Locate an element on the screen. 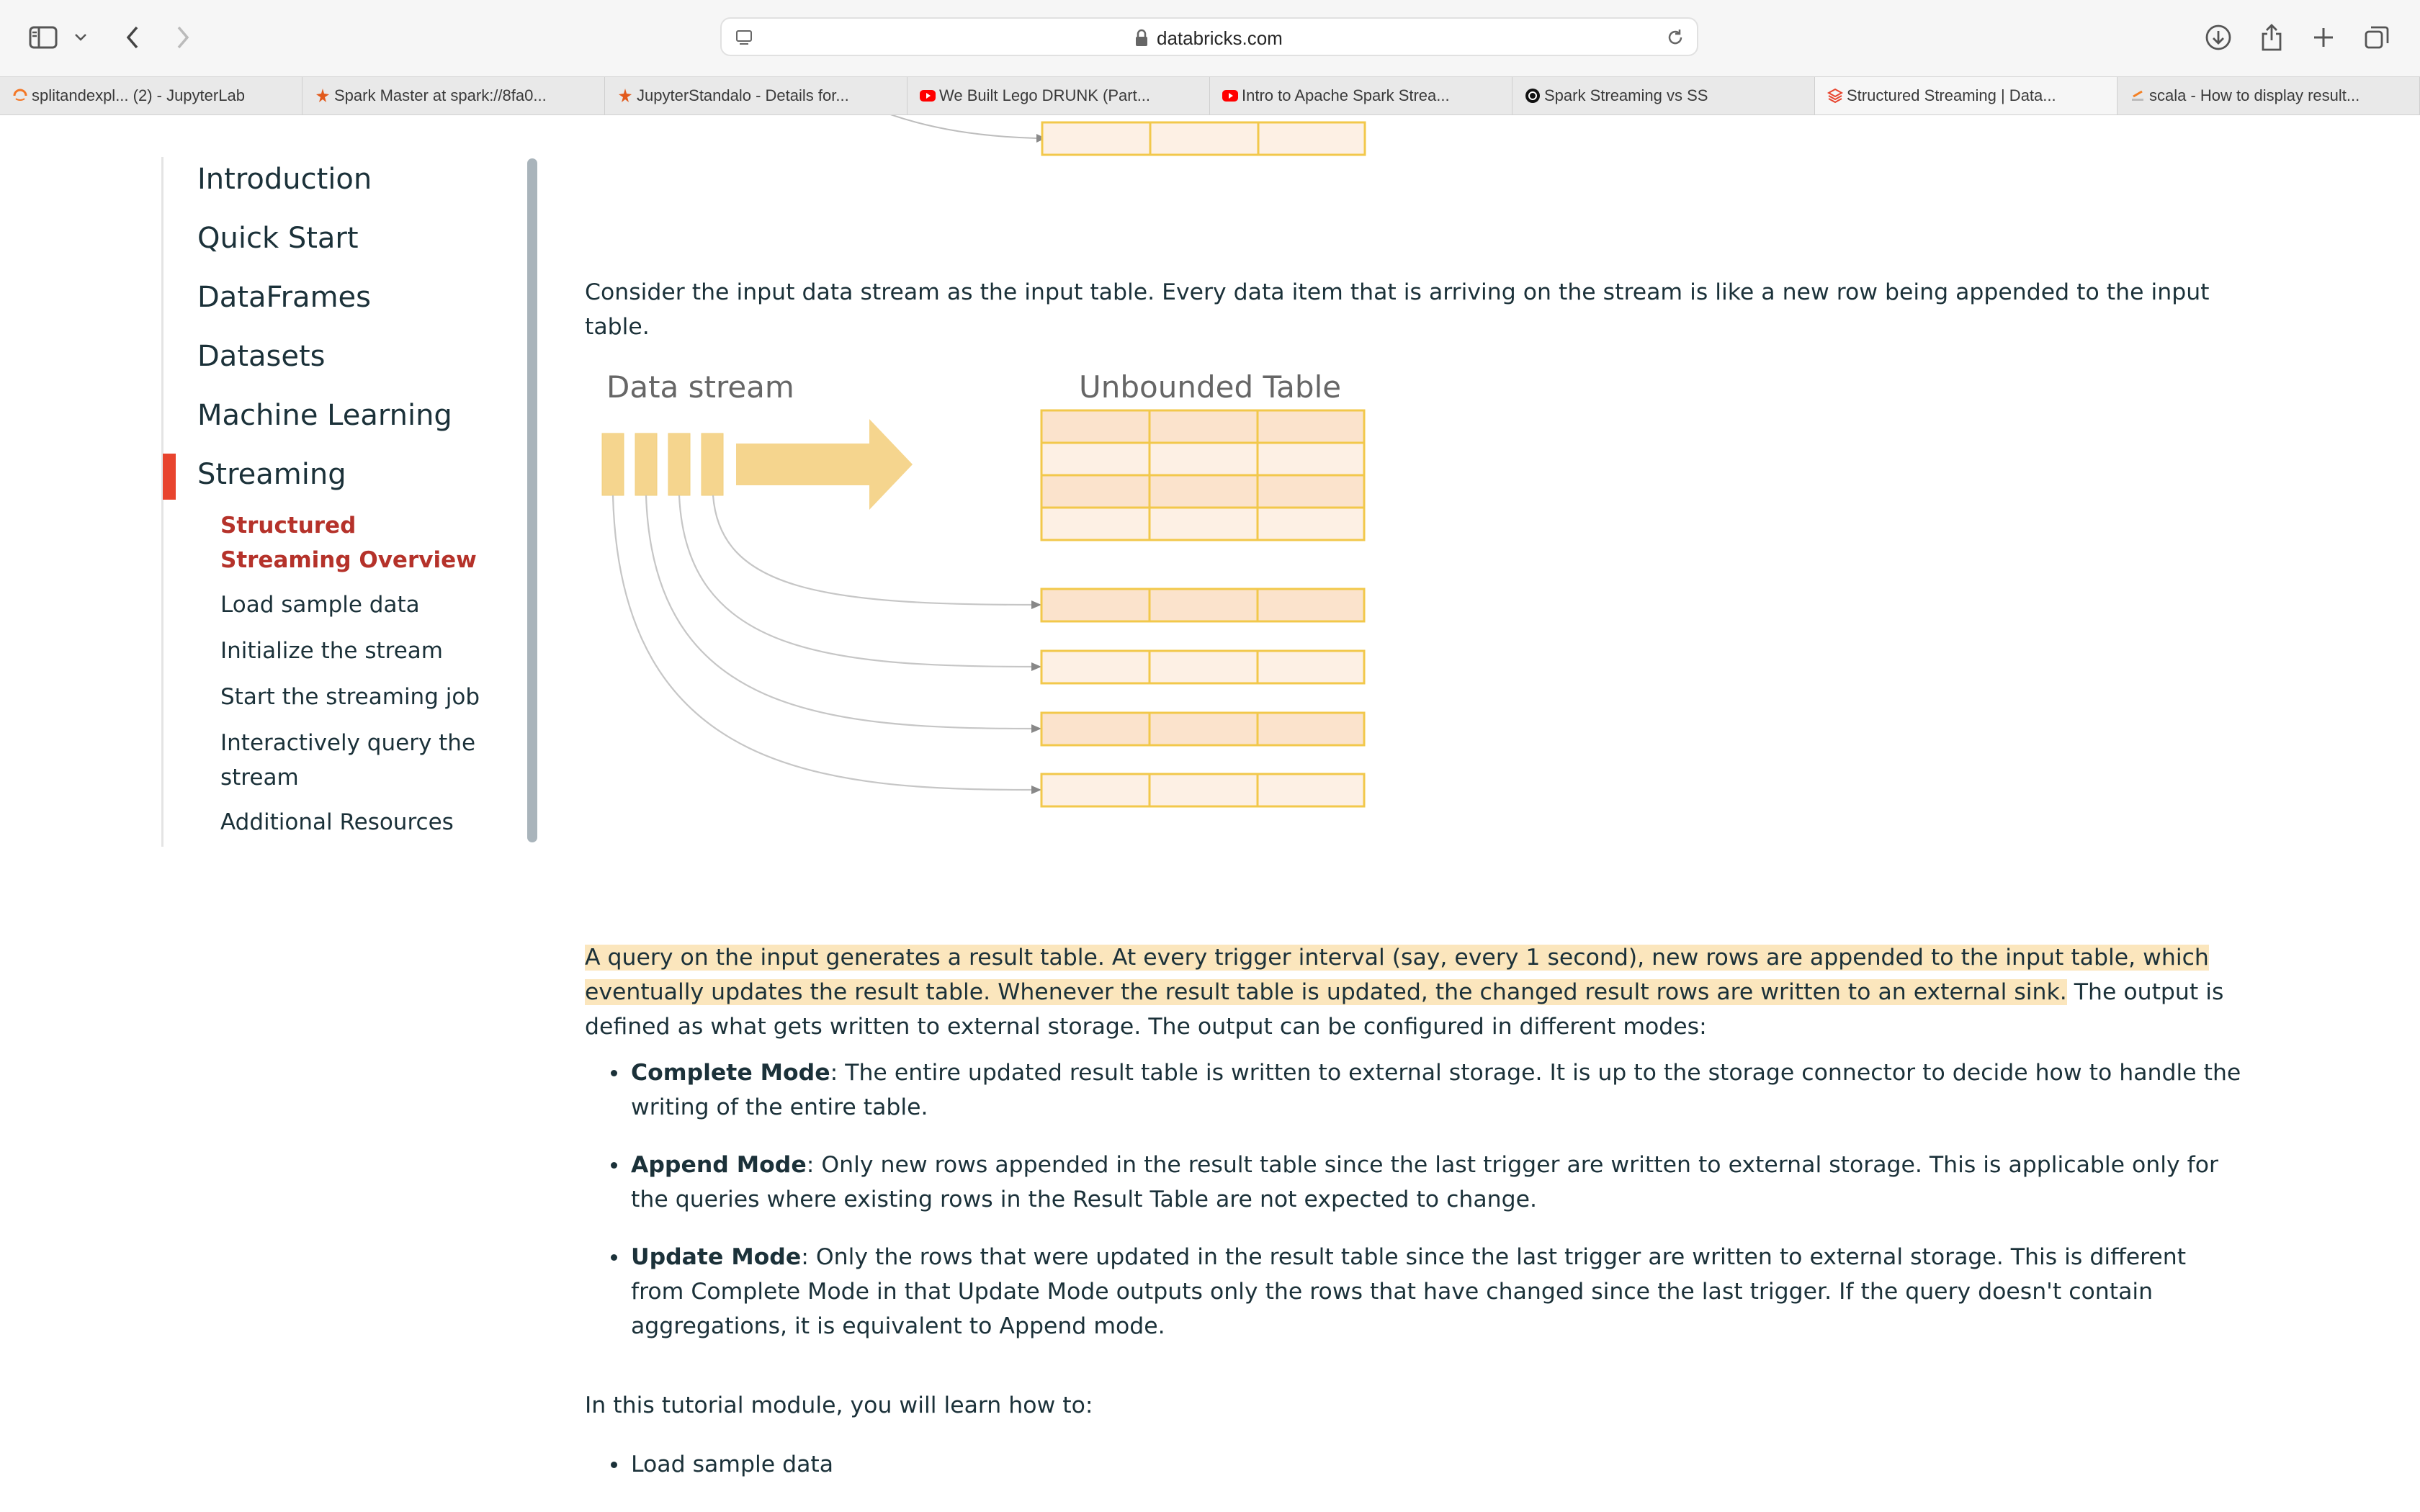  sidebar-scrollbar is located at coordinates (532, 500).